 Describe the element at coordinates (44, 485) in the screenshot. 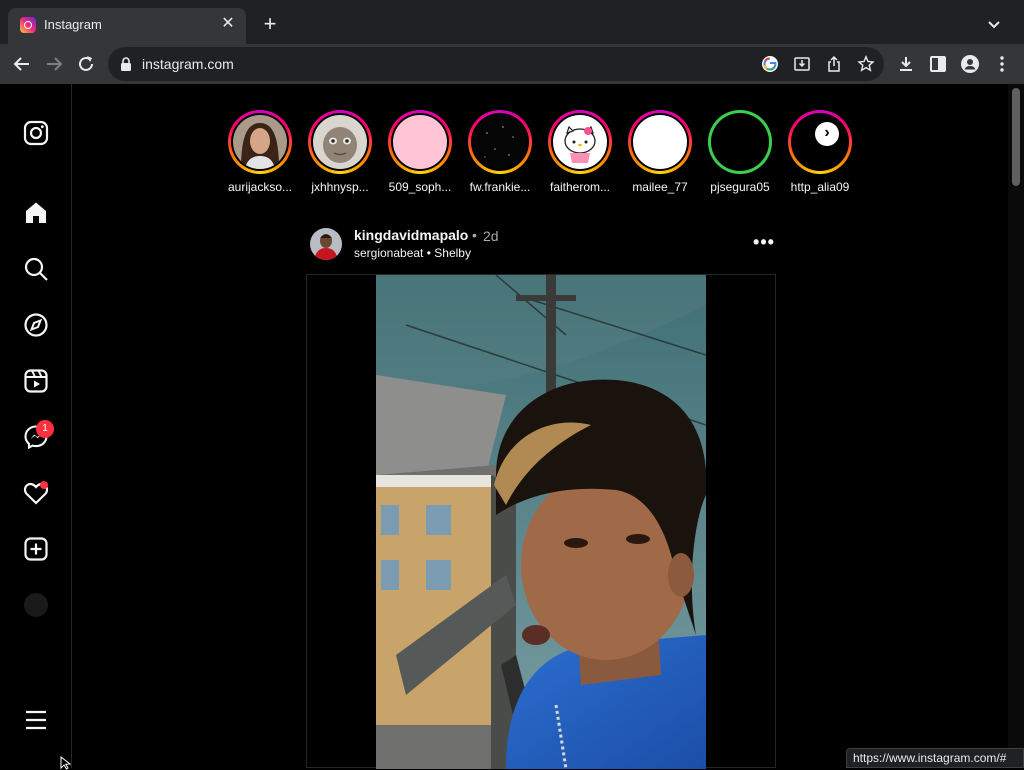

I see `notification-dot` at that location.